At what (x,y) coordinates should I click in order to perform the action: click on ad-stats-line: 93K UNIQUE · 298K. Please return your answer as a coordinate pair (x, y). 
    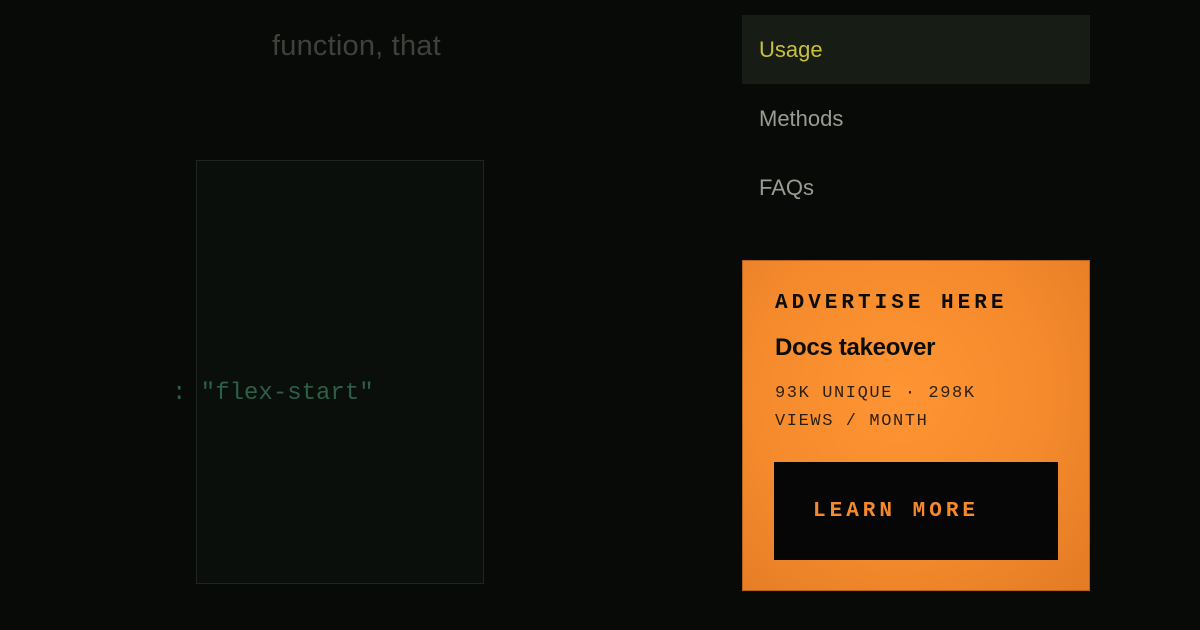
    Looking at the image, I should click on (875, 393).